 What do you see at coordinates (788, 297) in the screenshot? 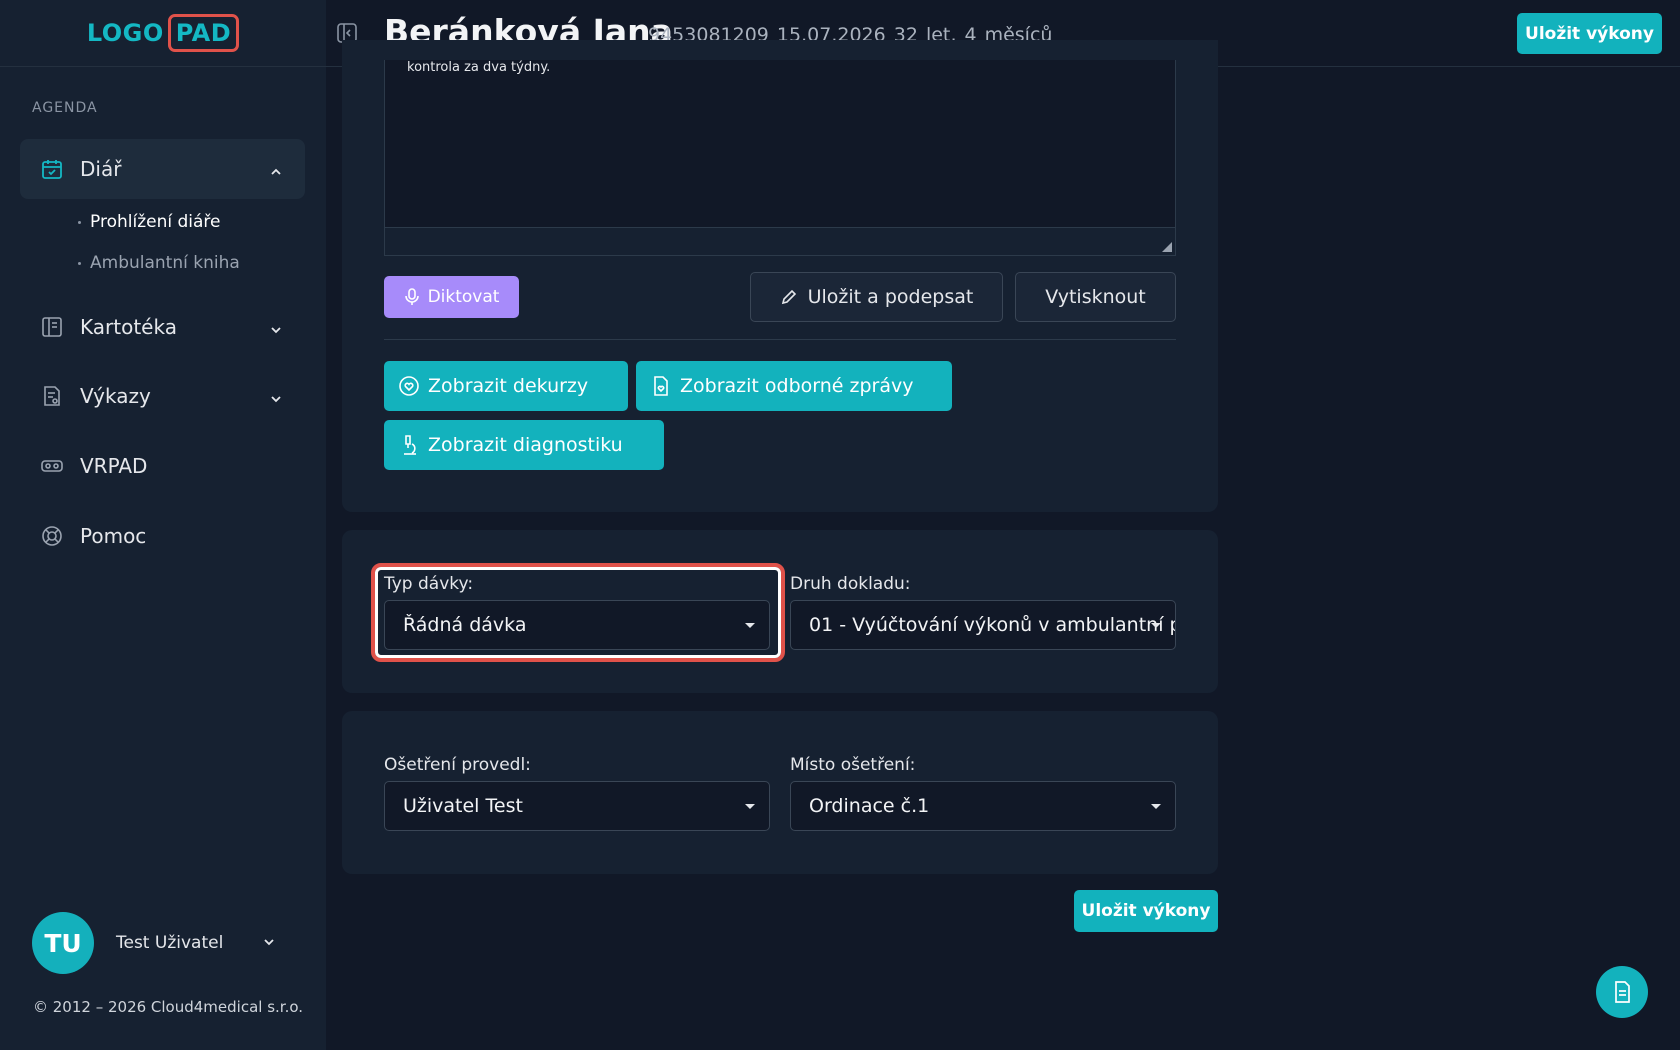
I see `pencil-icon` at bounding box center [788, 297].